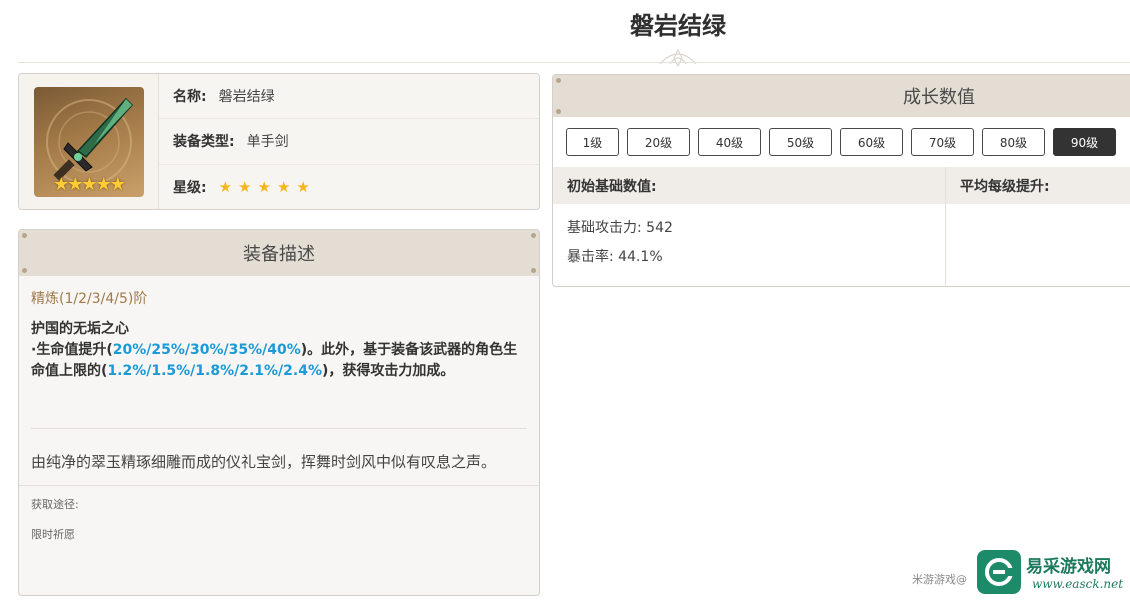 This screenshot has height=600, width=1130. Describe the element at coordinates (214, 371) in the screenshot. I see `skill-highlight-atk: 1.2%/1.5%/1.8%/2.1%/2.4%` at that location.